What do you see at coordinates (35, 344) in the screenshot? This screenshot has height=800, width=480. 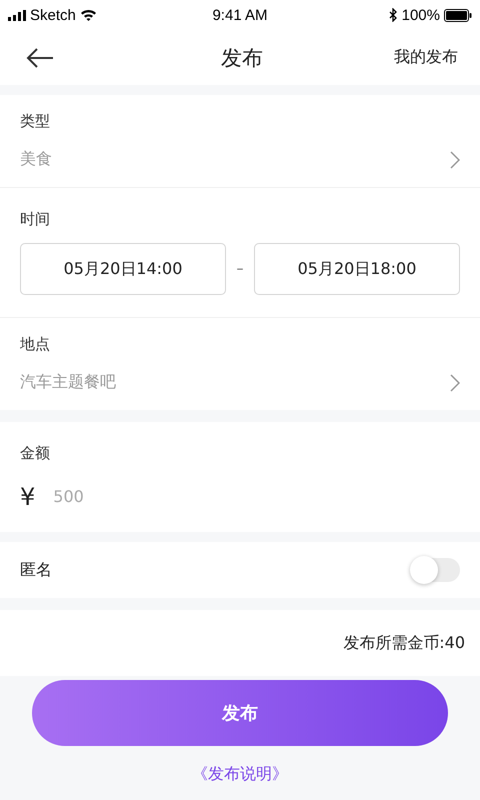 I see `field-label: 地点` at bounding box center [35, 344].